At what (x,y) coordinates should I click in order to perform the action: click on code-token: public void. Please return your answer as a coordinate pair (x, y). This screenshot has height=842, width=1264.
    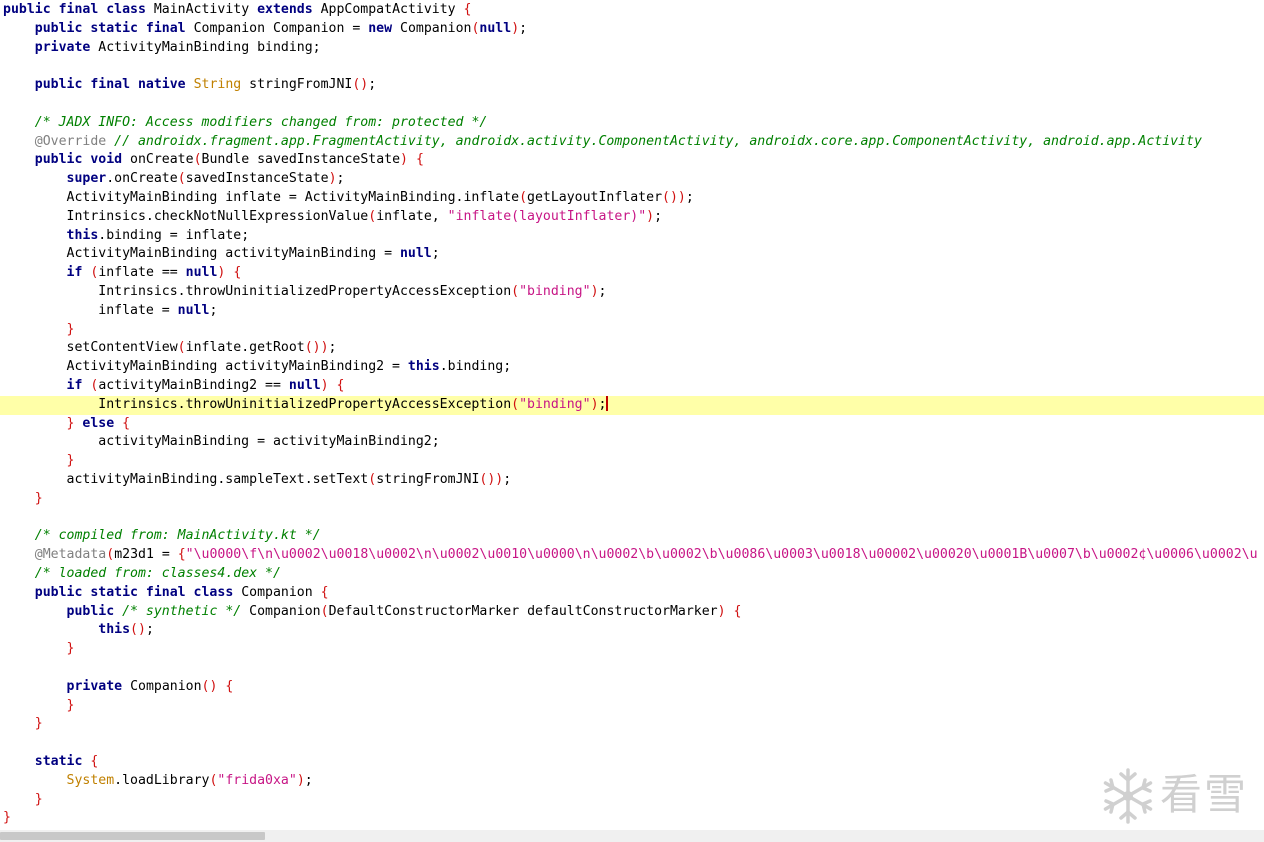
    Looking at the image, I should click on (82, 160).